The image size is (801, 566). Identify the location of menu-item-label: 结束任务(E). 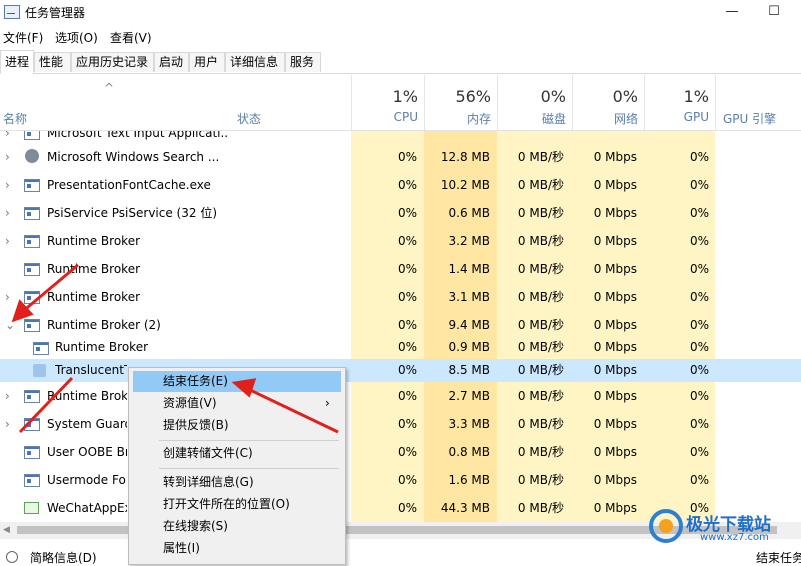
(195, 381).